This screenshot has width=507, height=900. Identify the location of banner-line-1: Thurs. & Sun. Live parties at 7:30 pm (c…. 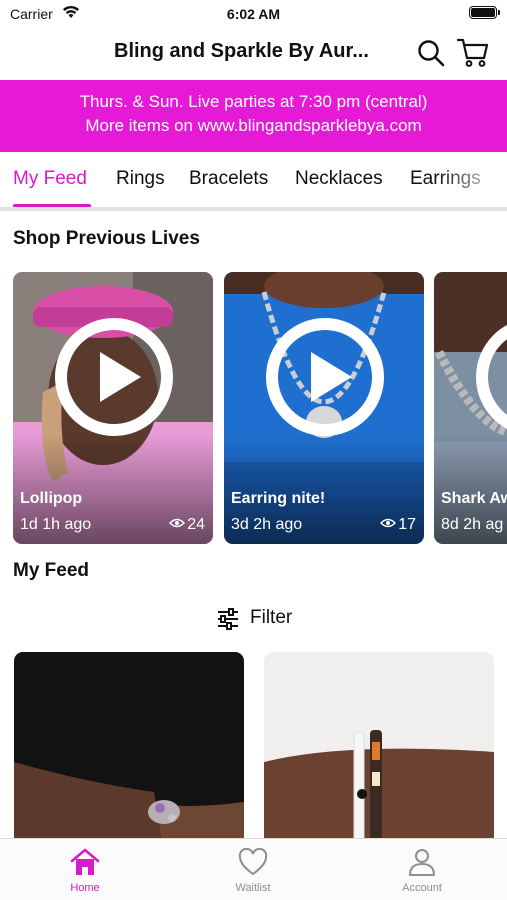
(253, 101).